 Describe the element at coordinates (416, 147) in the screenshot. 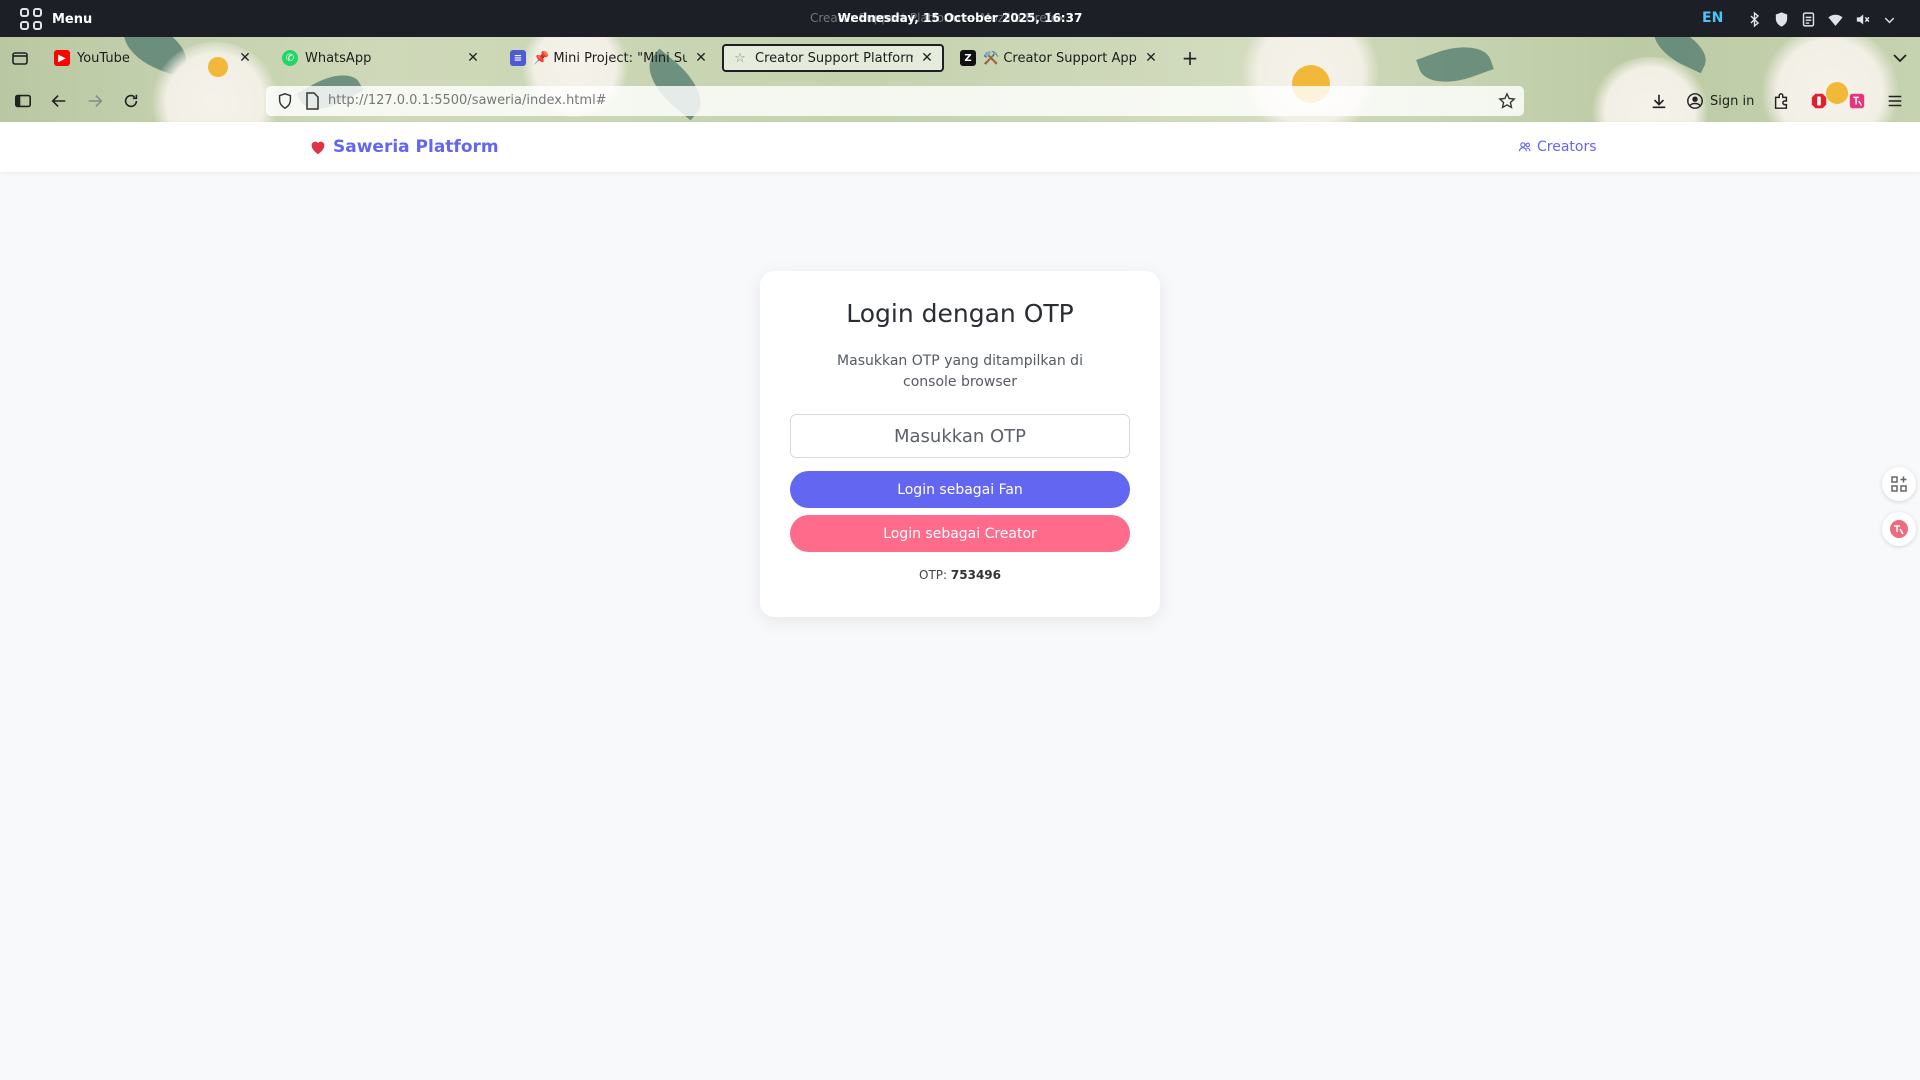

I see `brand-name: Saweria Platform` at that location.